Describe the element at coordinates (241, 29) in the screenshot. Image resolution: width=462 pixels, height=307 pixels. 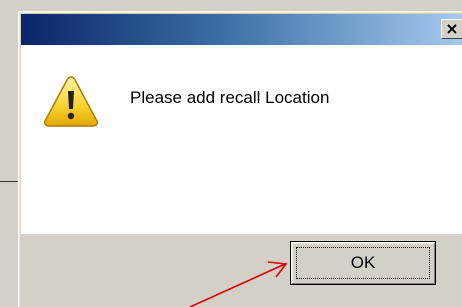
I see `dialog-titlebar: ×` at that location.